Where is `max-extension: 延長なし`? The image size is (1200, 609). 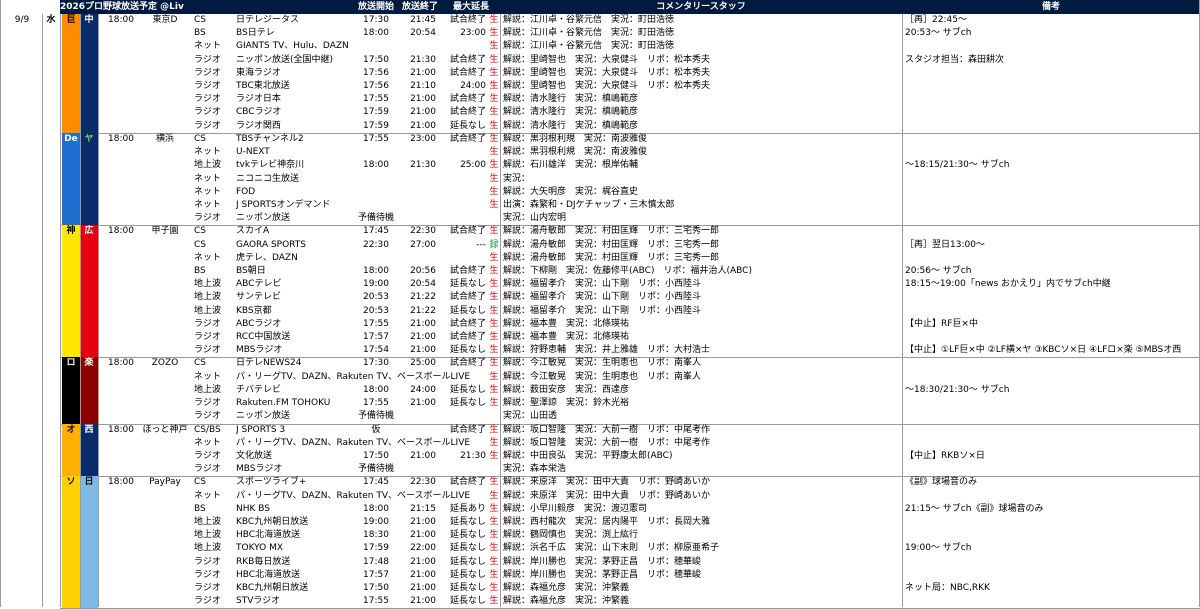 max-extension: 延長なし is located at coordinates (467, 310).